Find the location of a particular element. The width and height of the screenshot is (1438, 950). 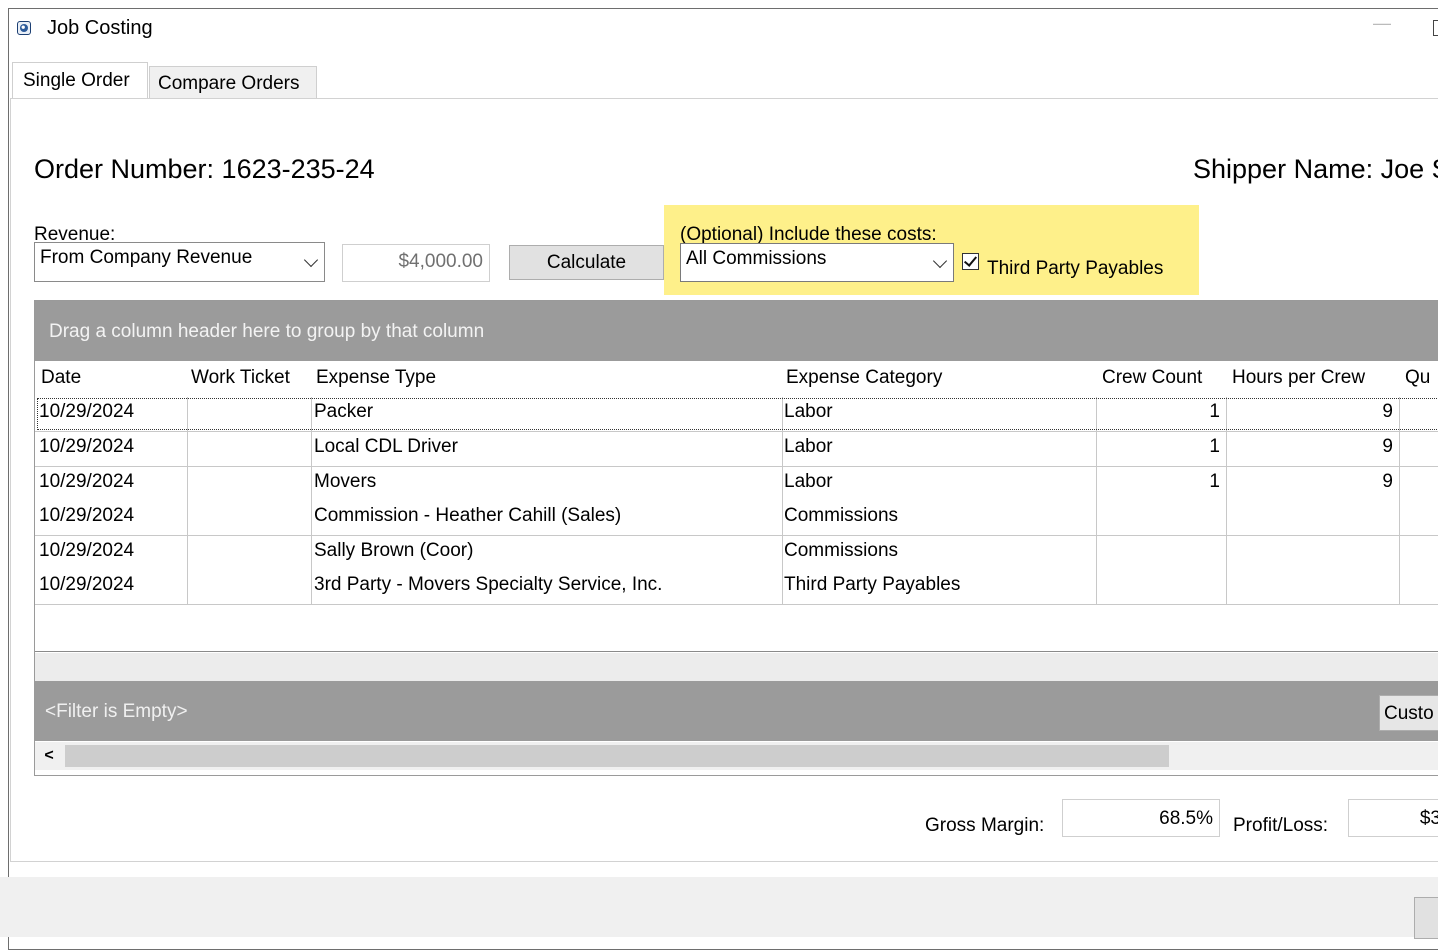

revenue-source-value: From Company Revenue is located at coordinates (146, 257).